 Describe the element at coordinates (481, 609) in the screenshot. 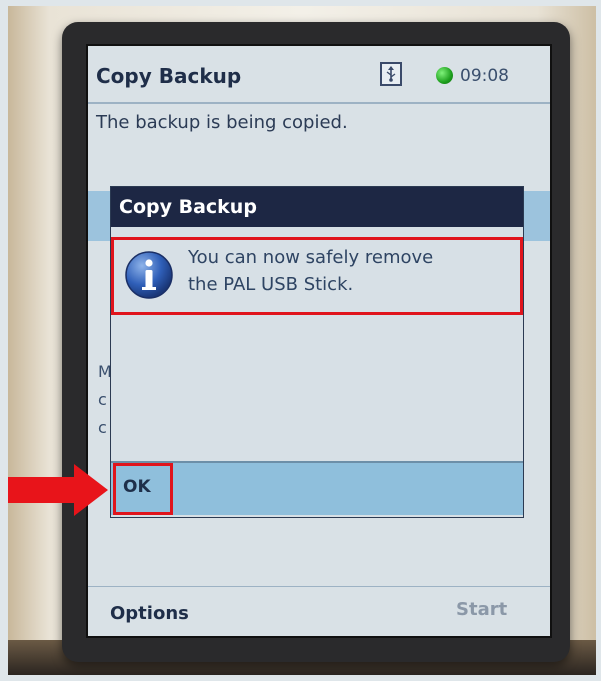

I see `start-softkey: Start` at that location.